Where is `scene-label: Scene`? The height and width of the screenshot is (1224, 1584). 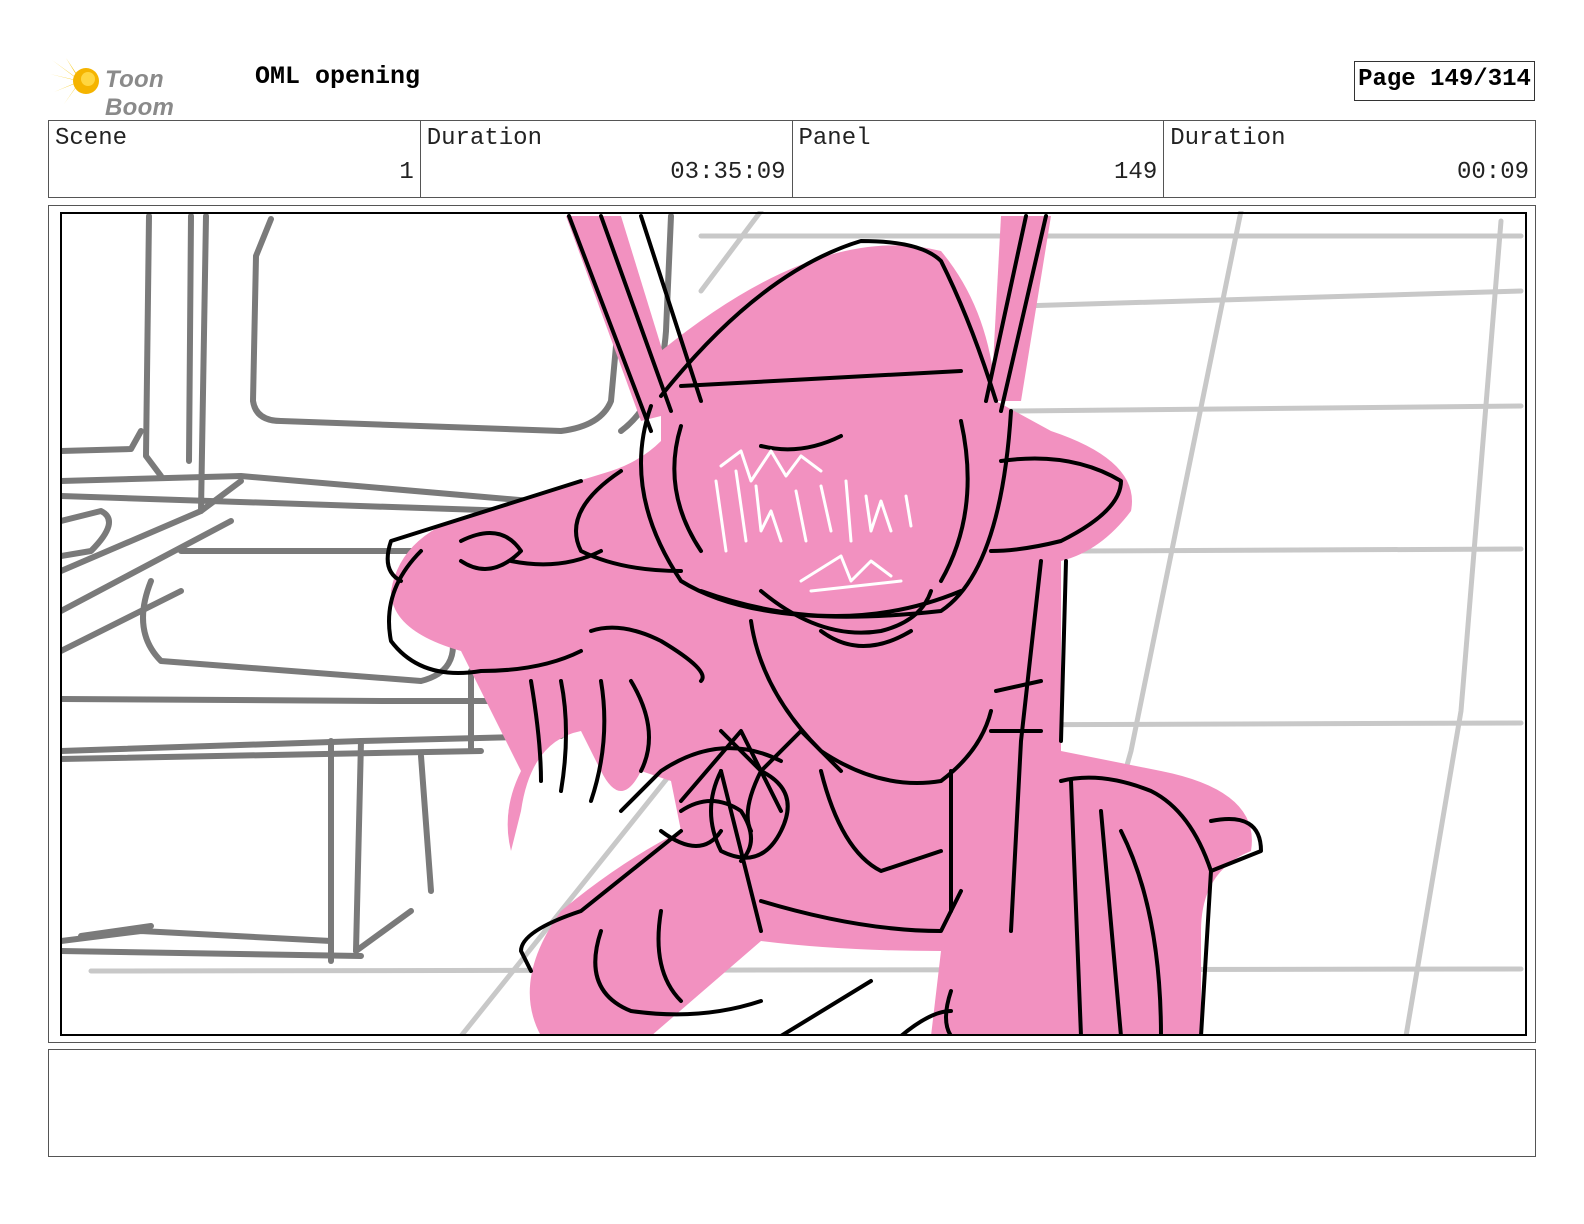 scene-label: Scene is located at coordinates (91, 138).